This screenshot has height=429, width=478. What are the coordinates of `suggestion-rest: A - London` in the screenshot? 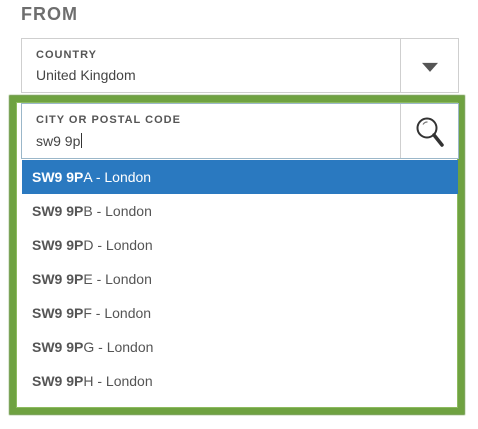 It's located at (117, 177).